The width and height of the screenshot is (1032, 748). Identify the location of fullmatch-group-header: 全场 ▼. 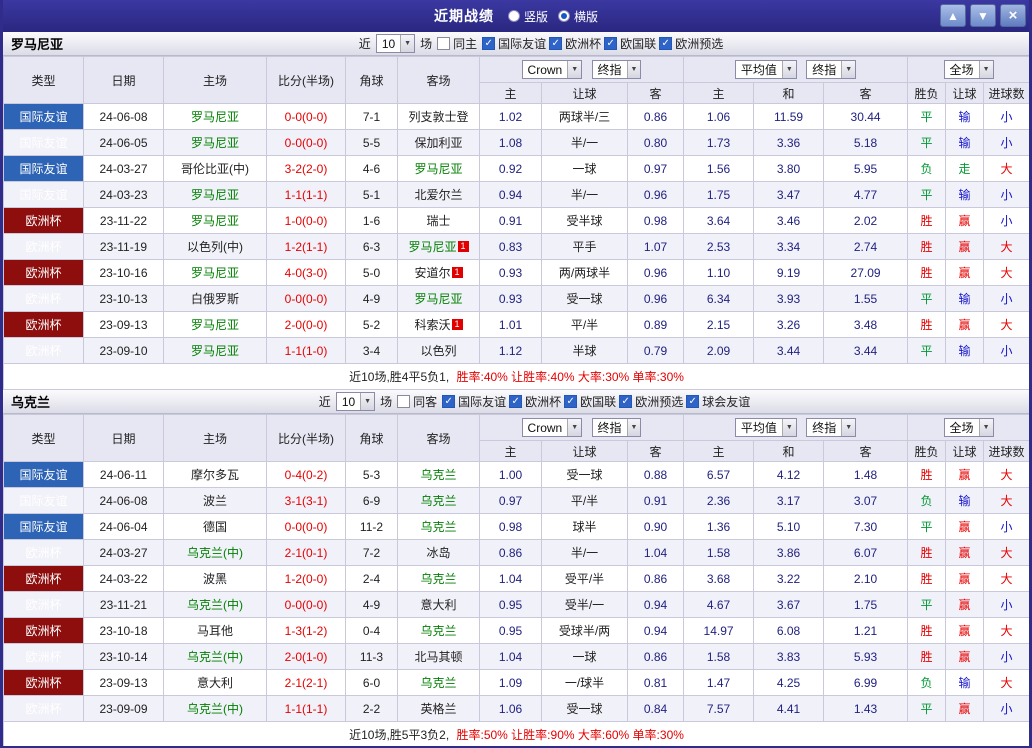
(968, 427).